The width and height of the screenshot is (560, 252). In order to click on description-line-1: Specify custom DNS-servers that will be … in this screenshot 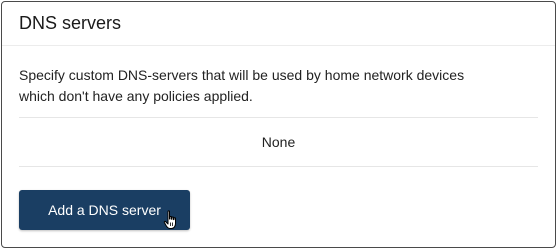, I will do `click(242, 75)`.